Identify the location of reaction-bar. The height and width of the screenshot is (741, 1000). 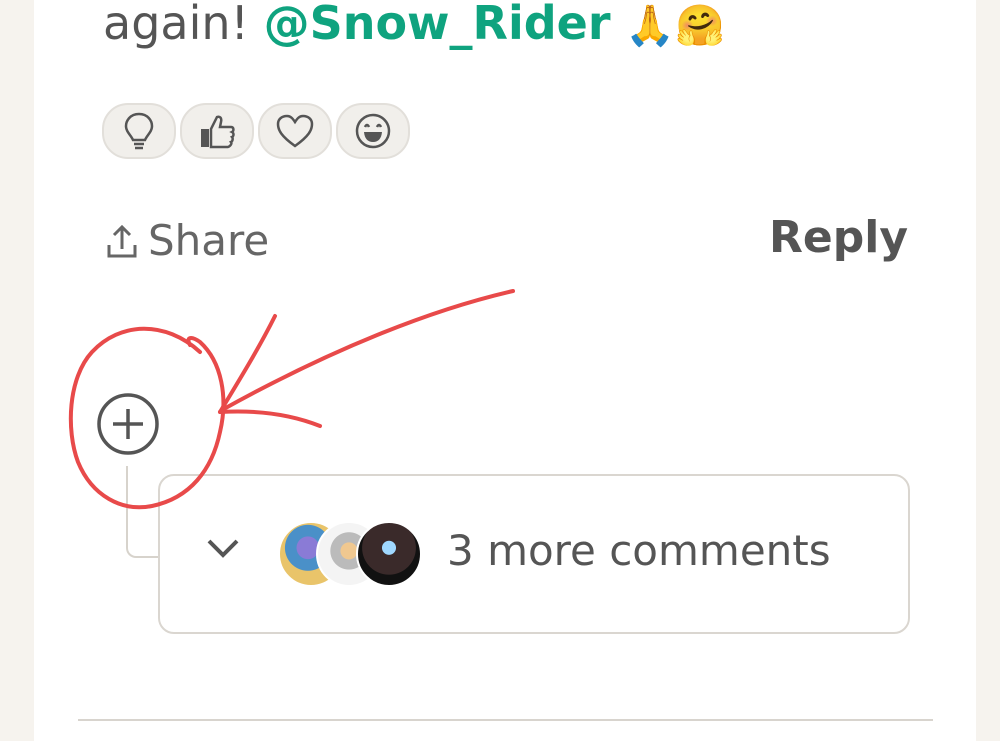
(258, 131).